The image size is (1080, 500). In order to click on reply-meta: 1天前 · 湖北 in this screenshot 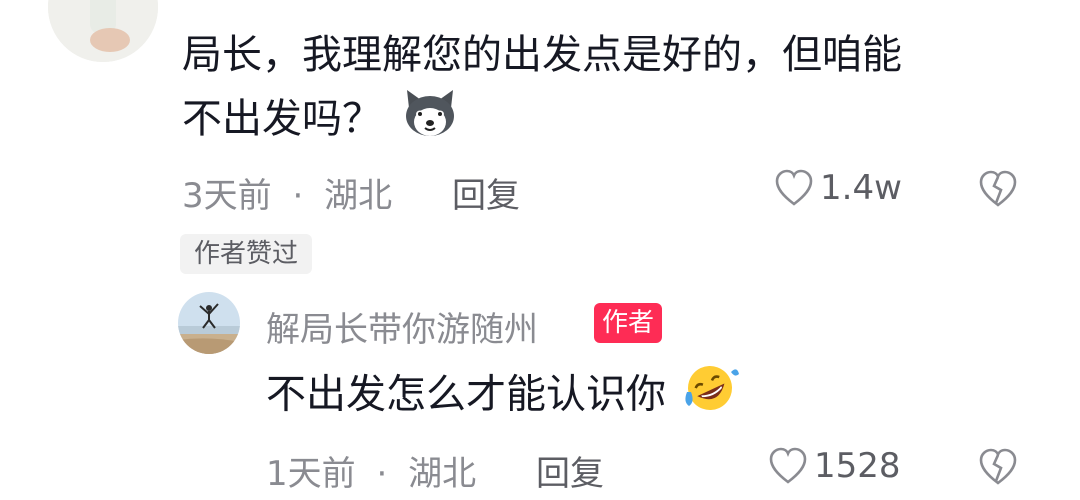, I will do `click(371, 470)`.